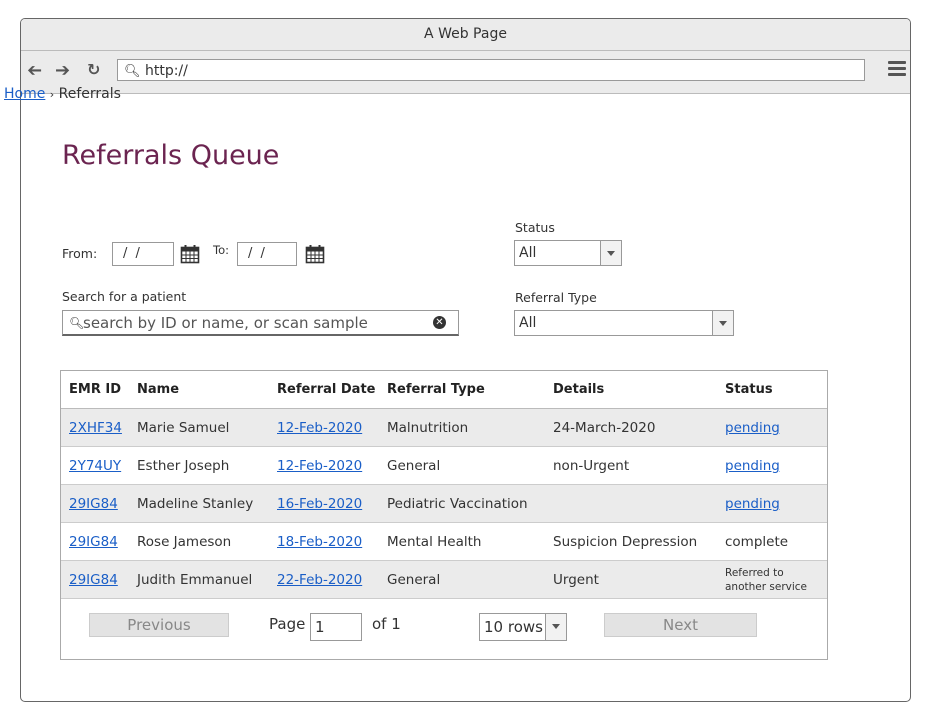 The height and width of the screenshot is (718, 930). Describe the element at coordinates (772, 390) in the screenshot. I see `header-status: Status` at that location.